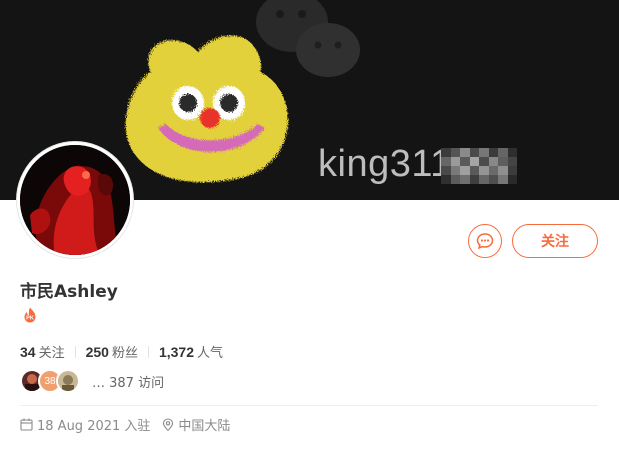 The height and width of the screenshot is (455, 619). Describe the element at coordinates (555, 241) in the screenshot. I see `follow-button: 关注` at that location.